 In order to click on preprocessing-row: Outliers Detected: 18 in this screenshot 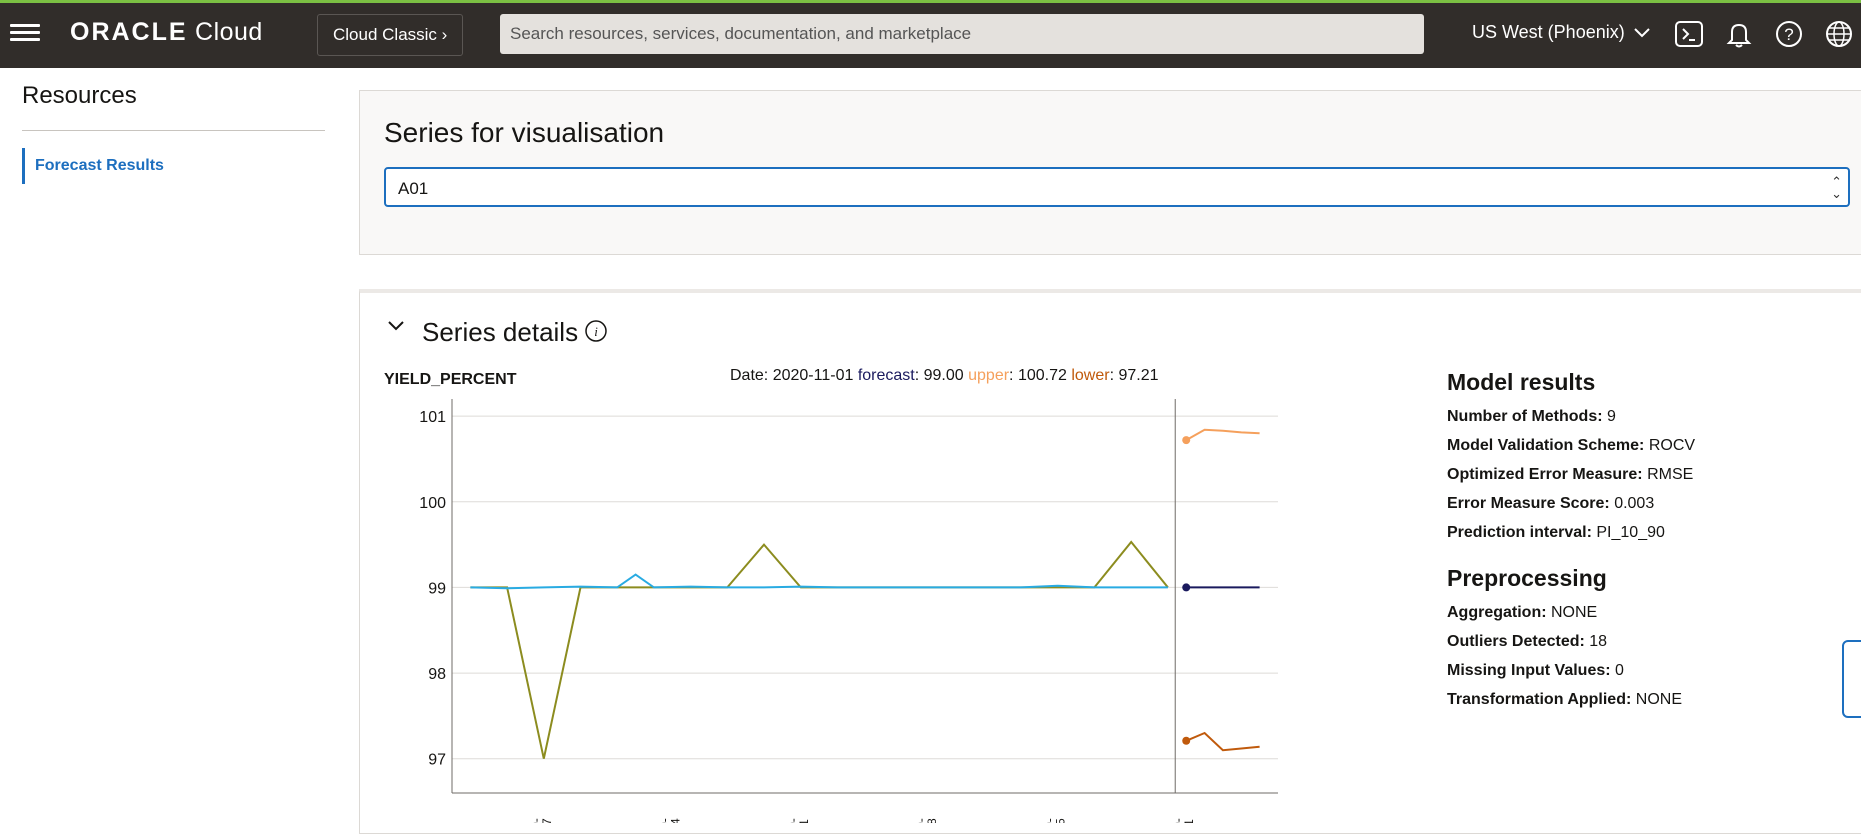, I will do `click(1527, 641)`.